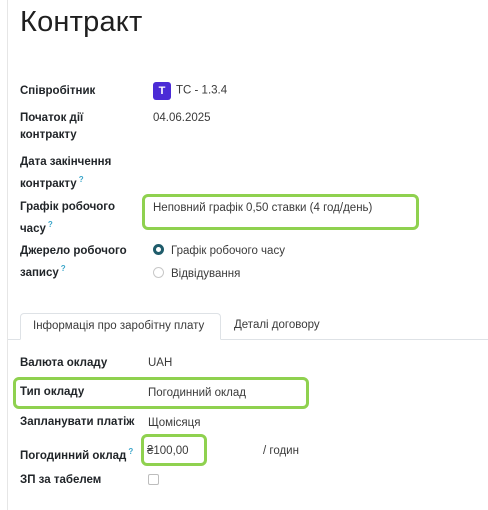 Image resolution: width=488 pixels, height=510 pixels. I want to click on start-date-label-line1: Початок дії, so click(52, 118).